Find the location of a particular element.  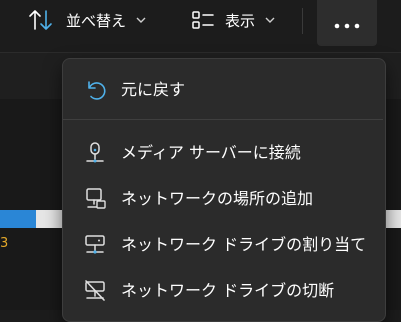

drive-capacity-fill is located at coordinates (18, 219).